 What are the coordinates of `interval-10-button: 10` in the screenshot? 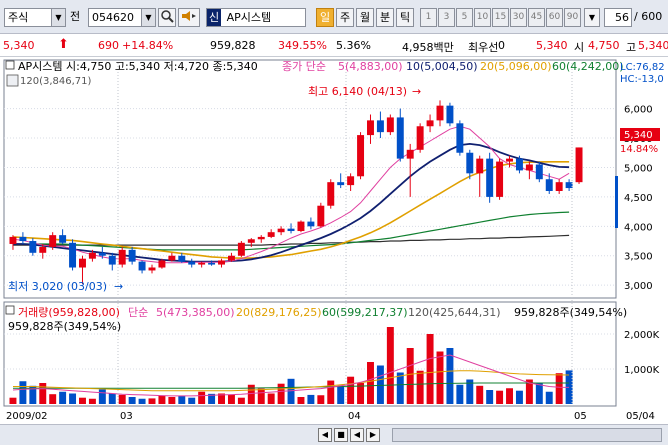 It's located at (482, 17).